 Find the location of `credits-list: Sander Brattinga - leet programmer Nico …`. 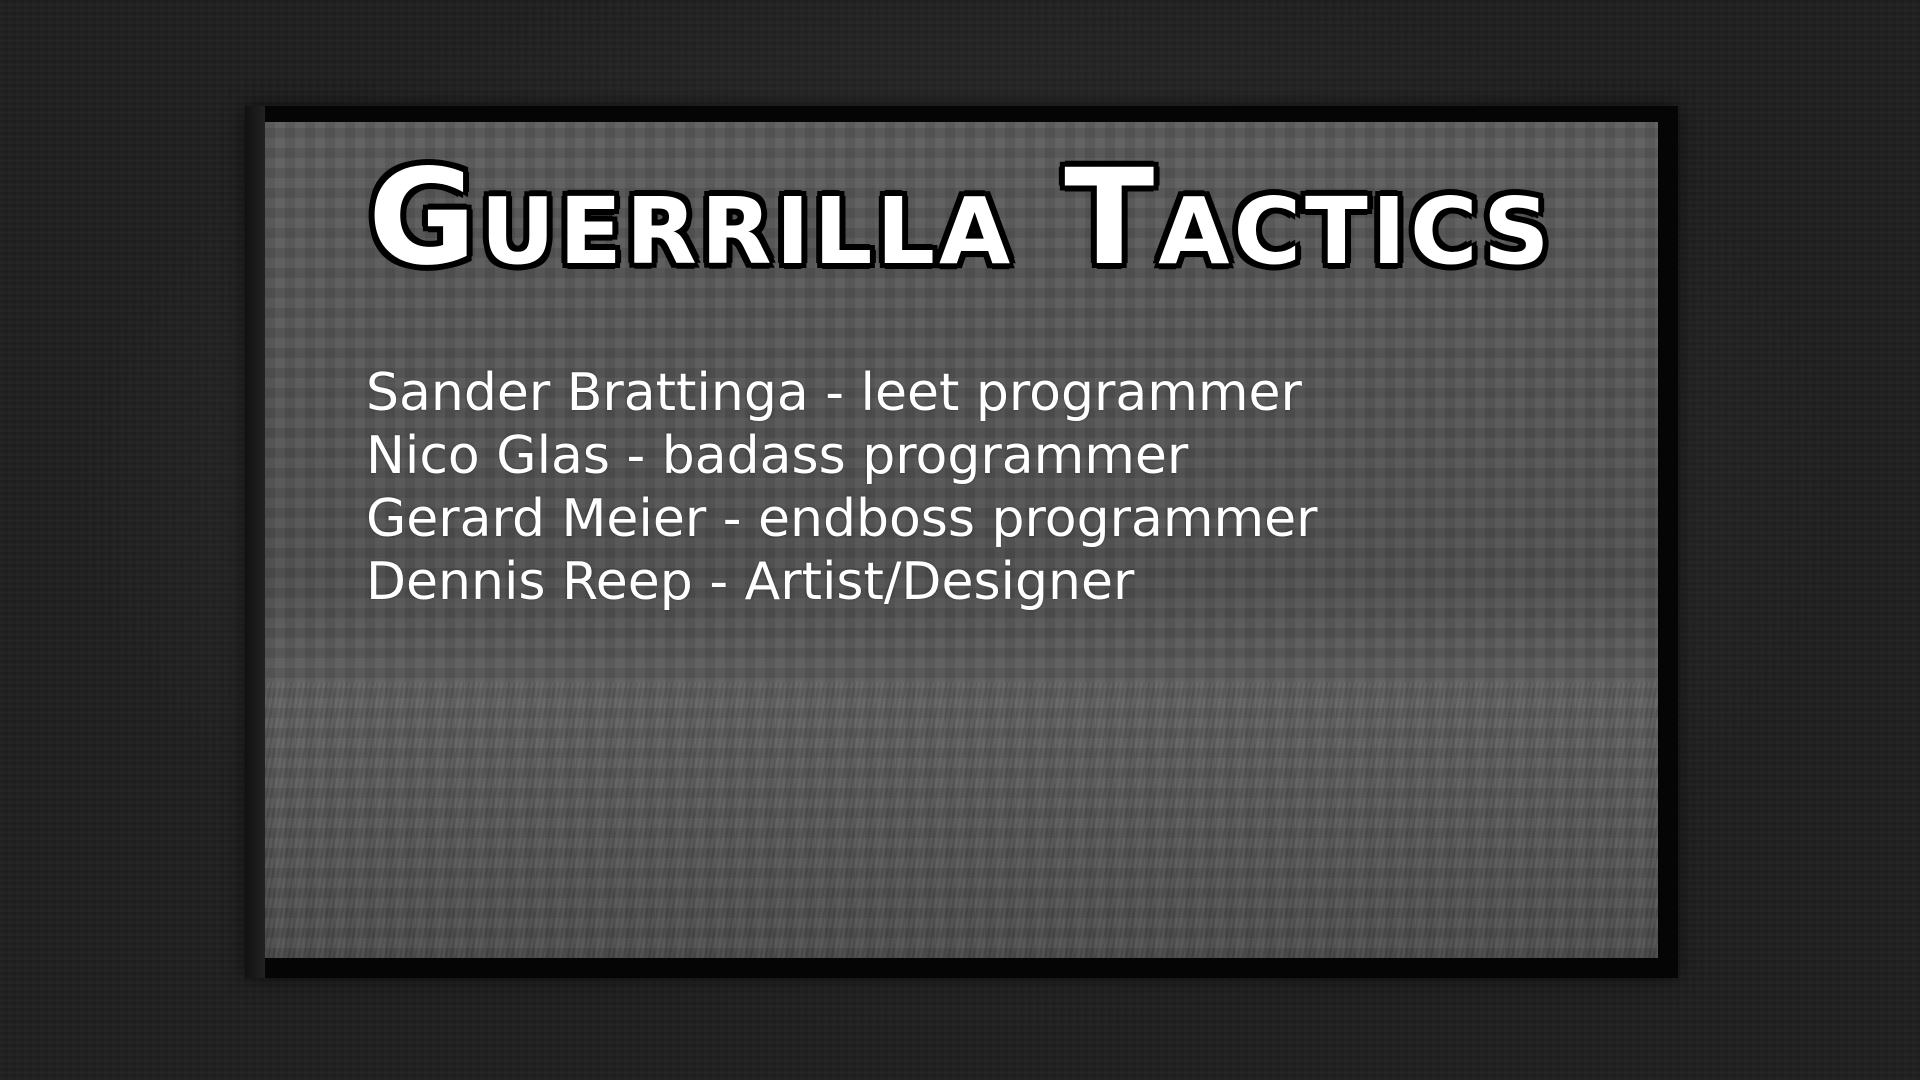

credits-list: Sander Brattinga - leet programmer Nico … is located at coordinates (966, 488).